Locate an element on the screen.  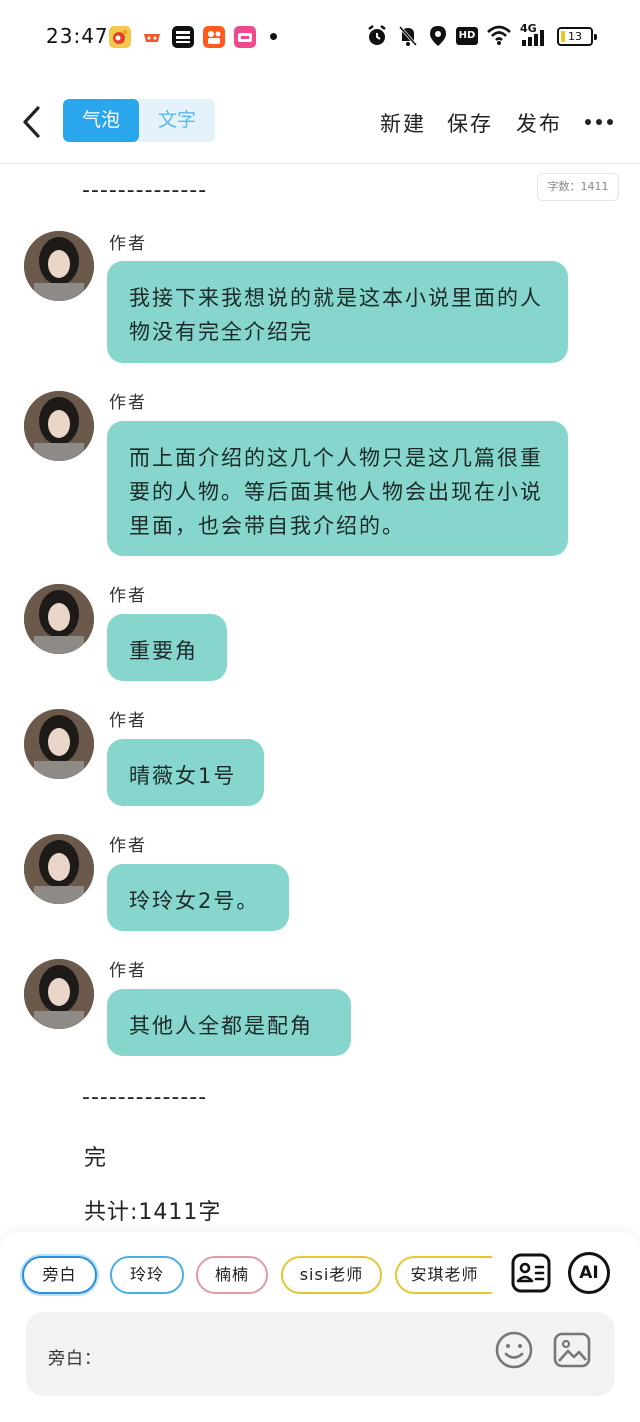
weibo-icon is located at coordinates (120, 37).